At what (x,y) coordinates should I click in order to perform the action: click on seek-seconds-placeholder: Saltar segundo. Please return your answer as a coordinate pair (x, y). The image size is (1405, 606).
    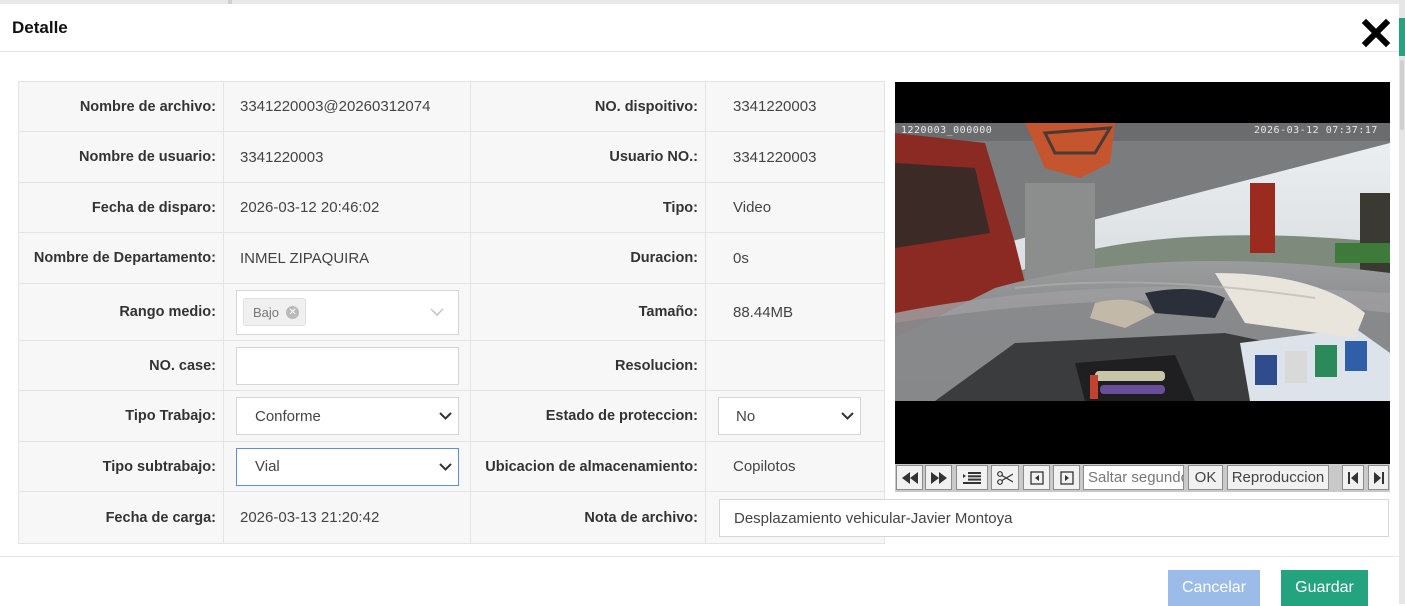
    Looking at the image, I should click on (1136, 477).